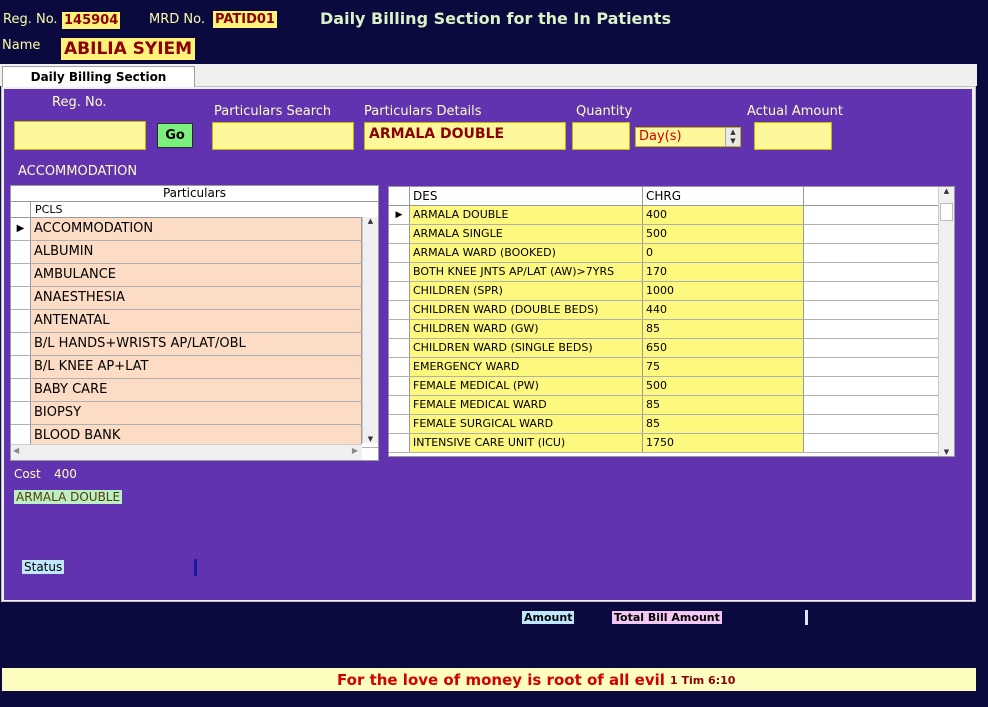  Describe the element at coordinates (526, 424) in the screenshot. I see `table-cell: FEMALE SURGICAL WARD` at that location.